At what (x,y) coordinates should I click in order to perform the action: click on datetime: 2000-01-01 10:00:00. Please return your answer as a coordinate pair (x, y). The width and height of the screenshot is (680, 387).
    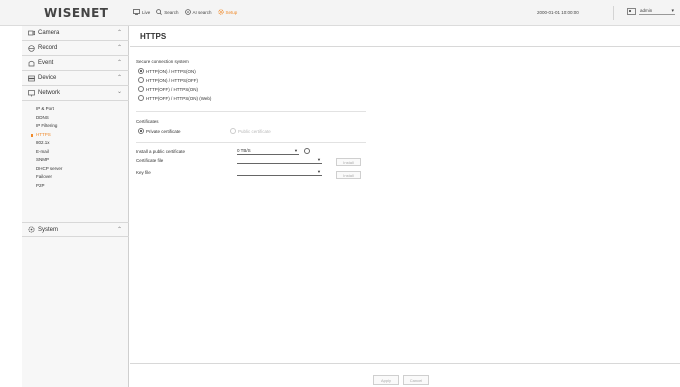
    Looking at the image, I should click on (558, 12).